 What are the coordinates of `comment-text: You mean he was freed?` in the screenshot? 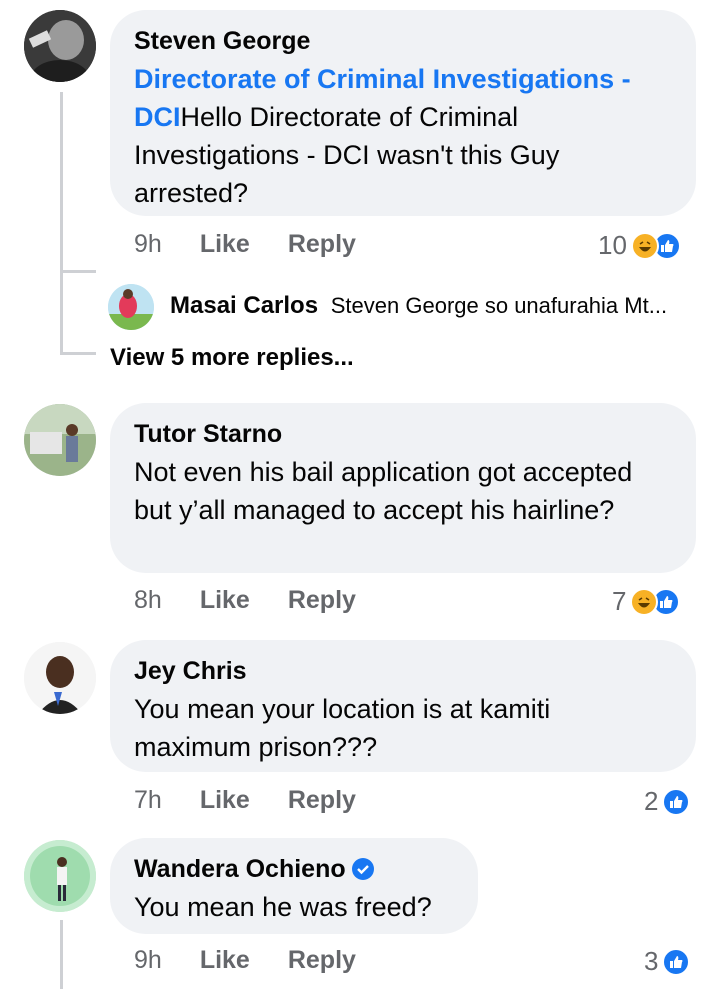 It's located at (283, 907).